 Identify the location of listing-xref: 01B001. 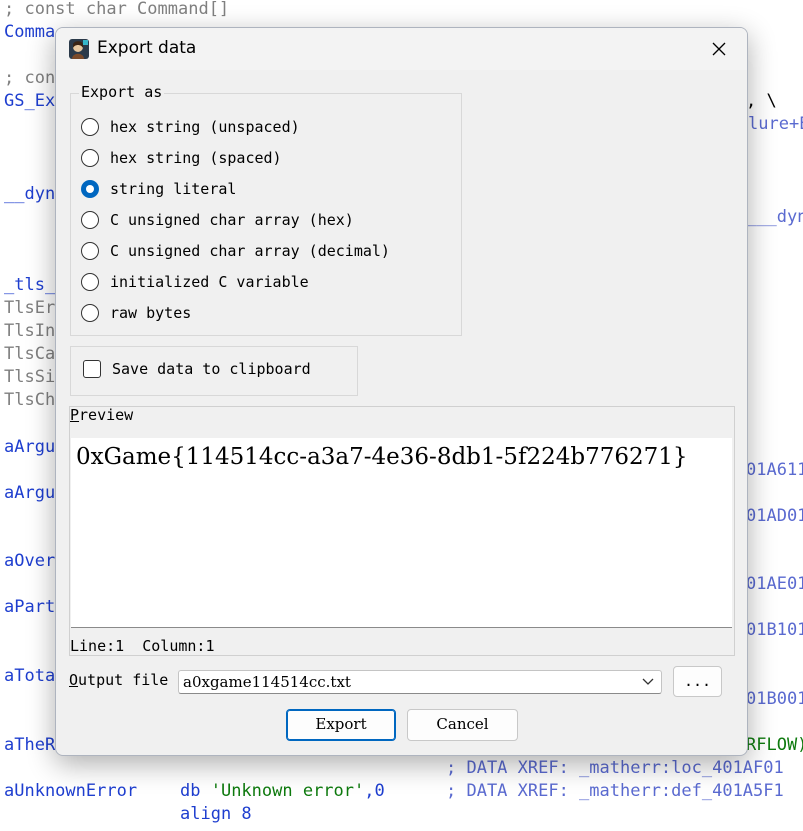
(774, 699).